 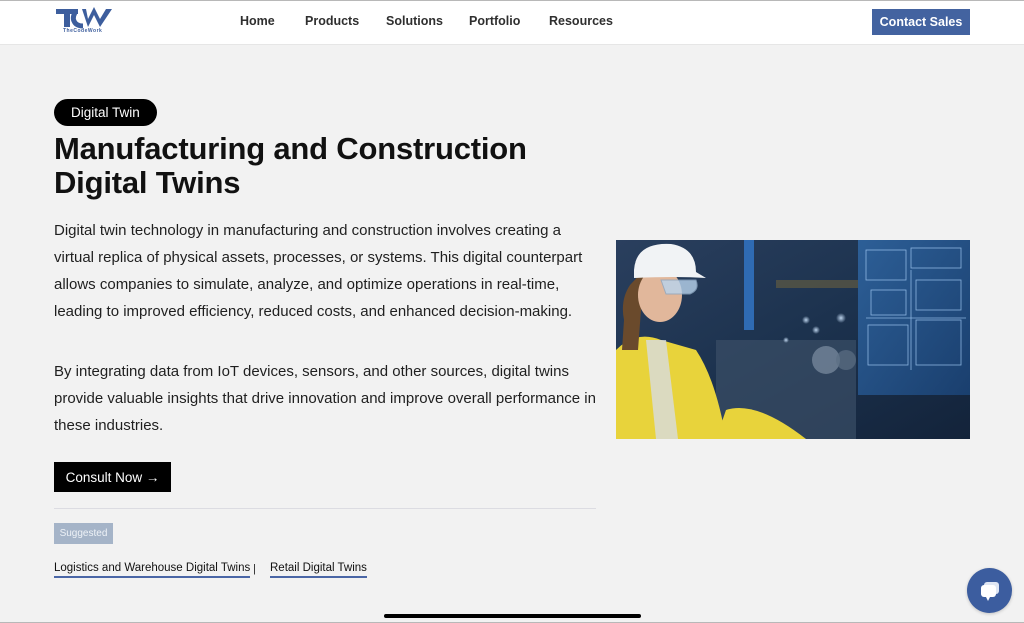 What do you see at coordinates (494, 21) in the screenshot?
I see `nav-portfolio: Portfolio` at bounding box center [494, 21].